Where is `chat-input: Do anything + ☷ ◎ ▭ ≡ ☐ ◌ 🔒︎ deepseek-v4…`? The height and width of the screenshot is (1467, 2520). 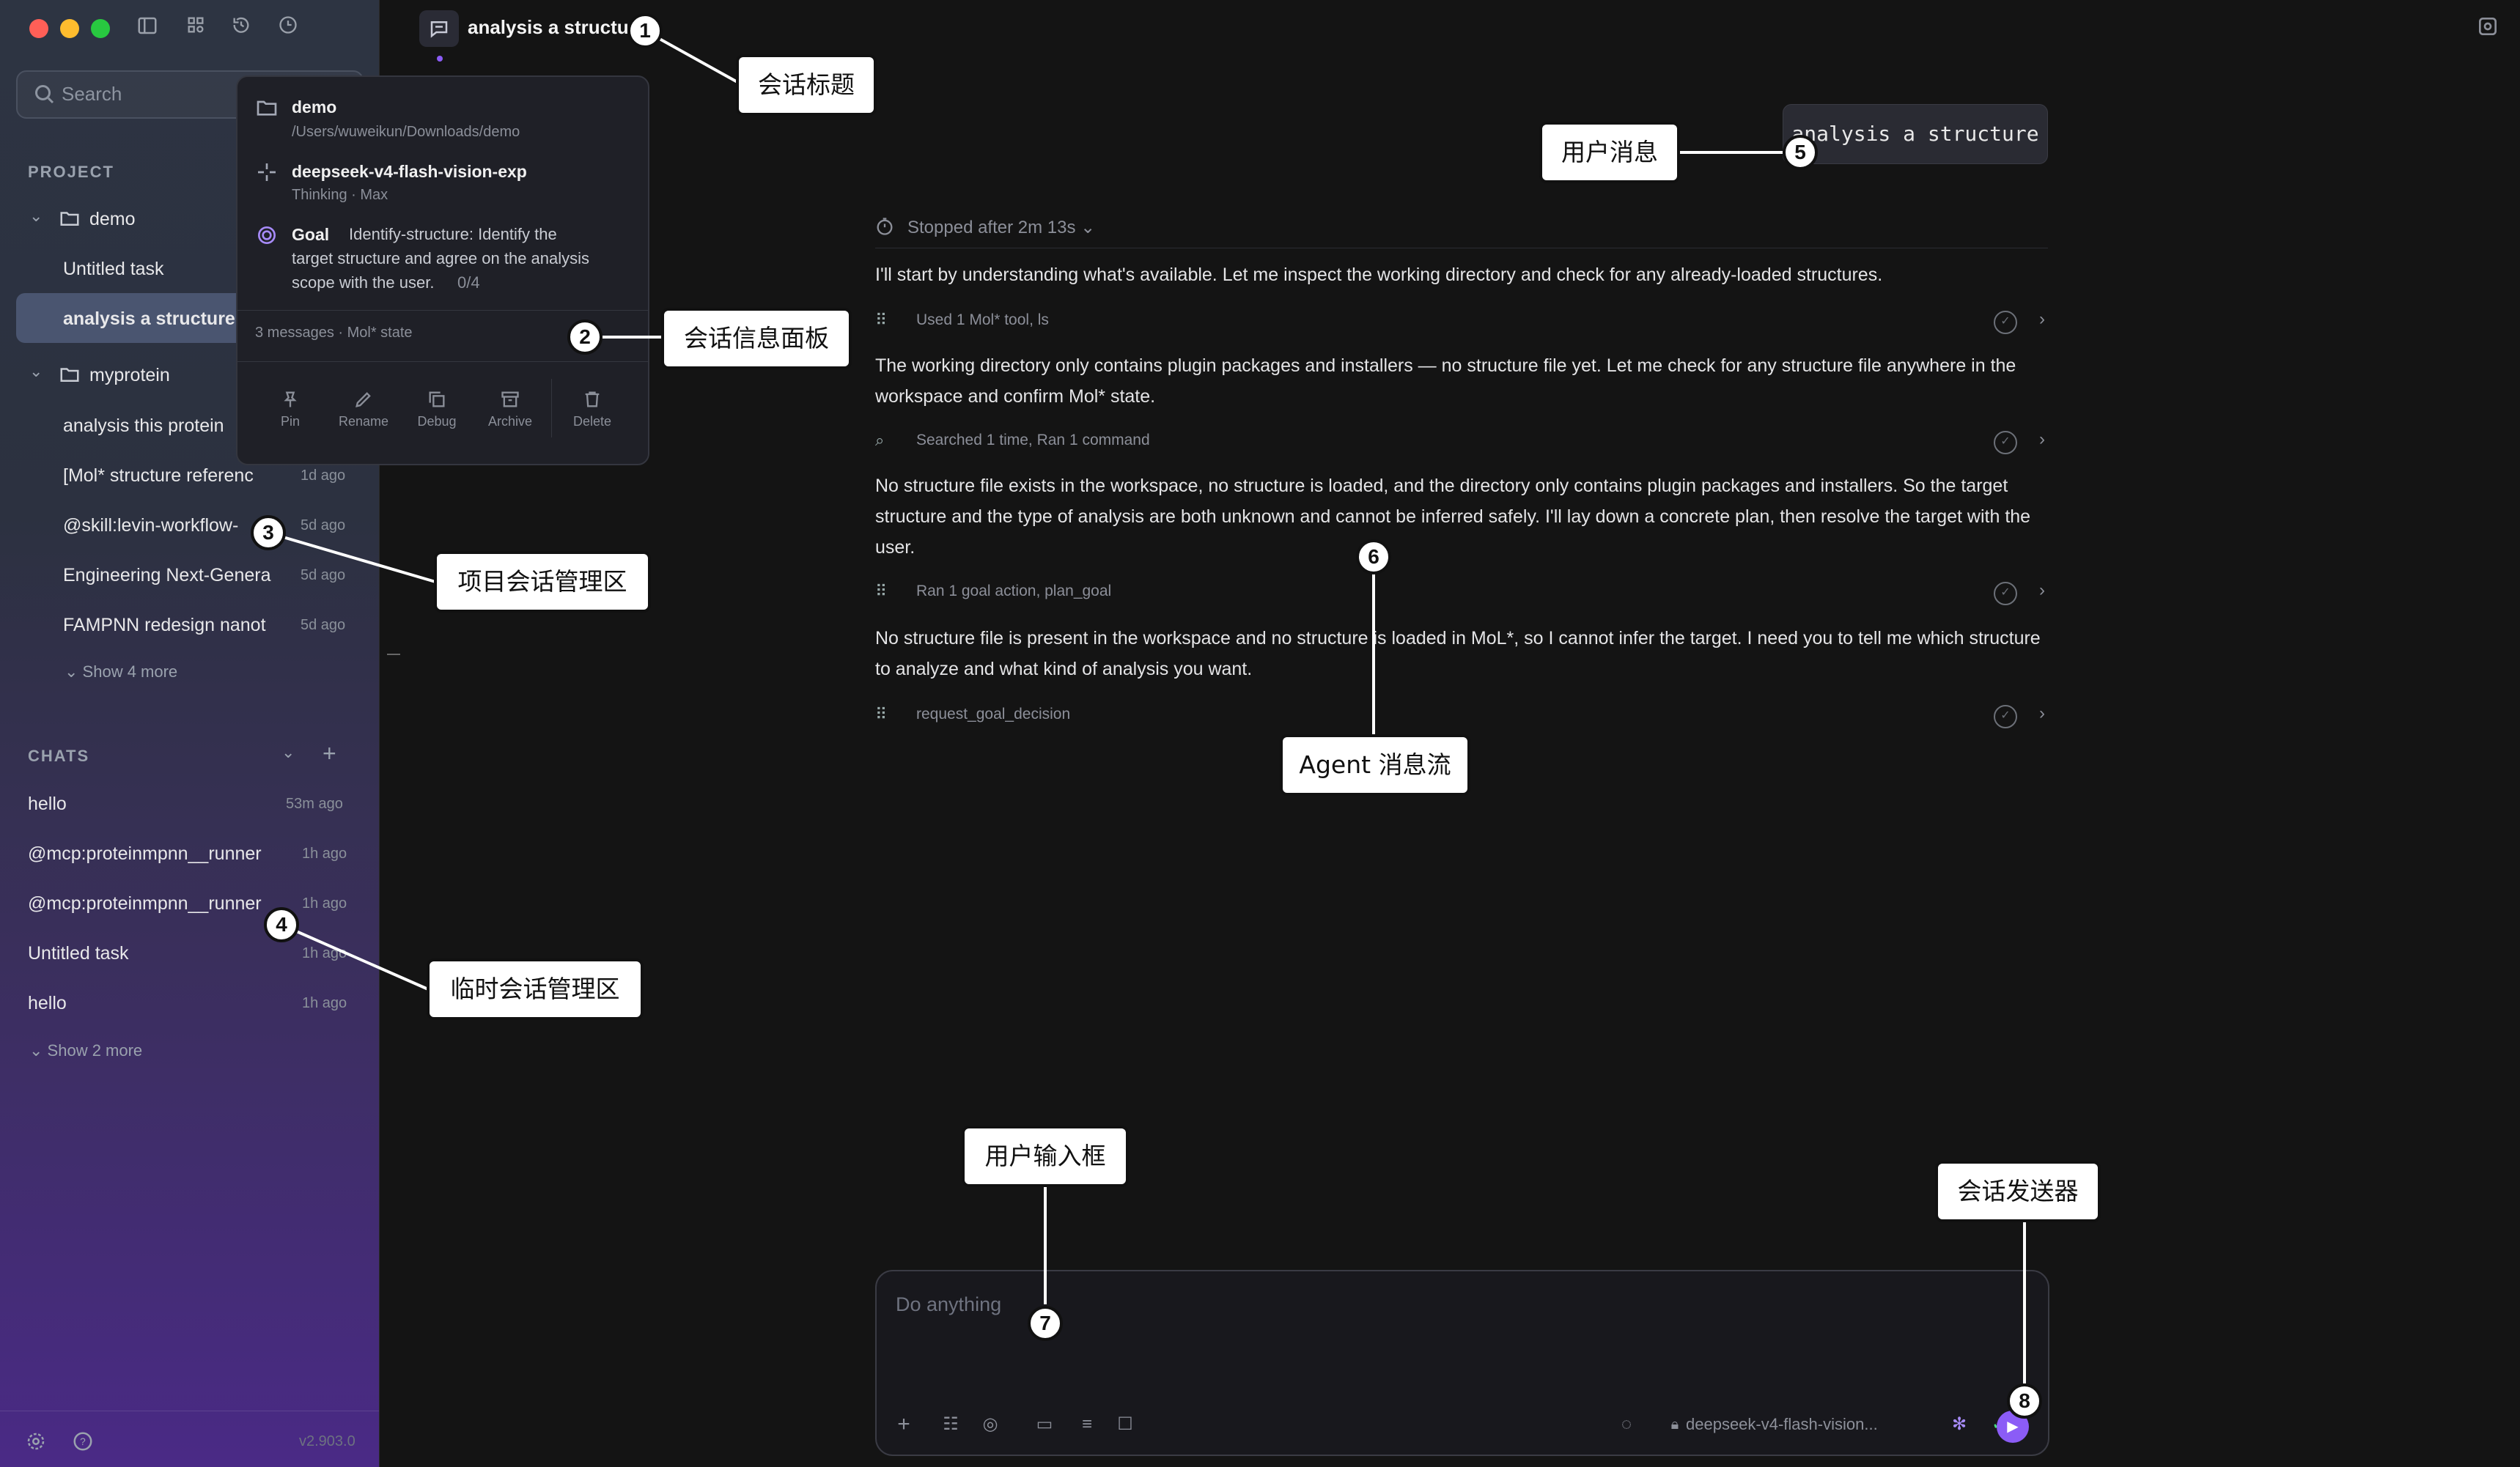
chat-input: Do anything + ☷ ◎ ▭ ≡ ☐ ◌ 🔒︎ deepseek-v4… is located at coordinates (1462, 1363).